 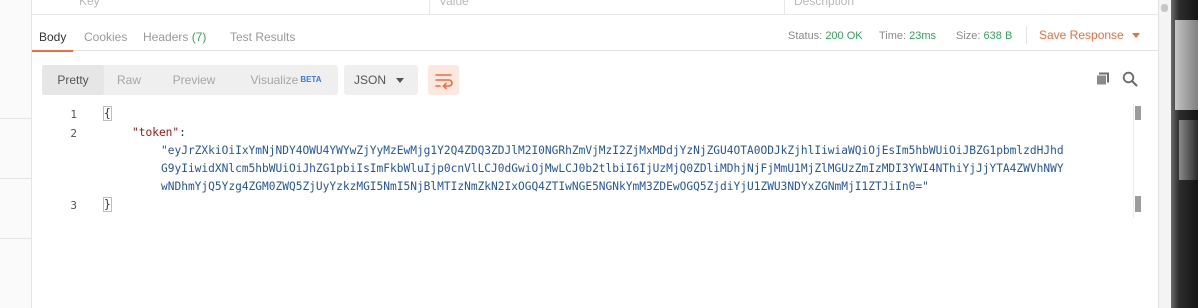 I want to click on time-indicator: Time: 23ms, so click(x=907, y=36).